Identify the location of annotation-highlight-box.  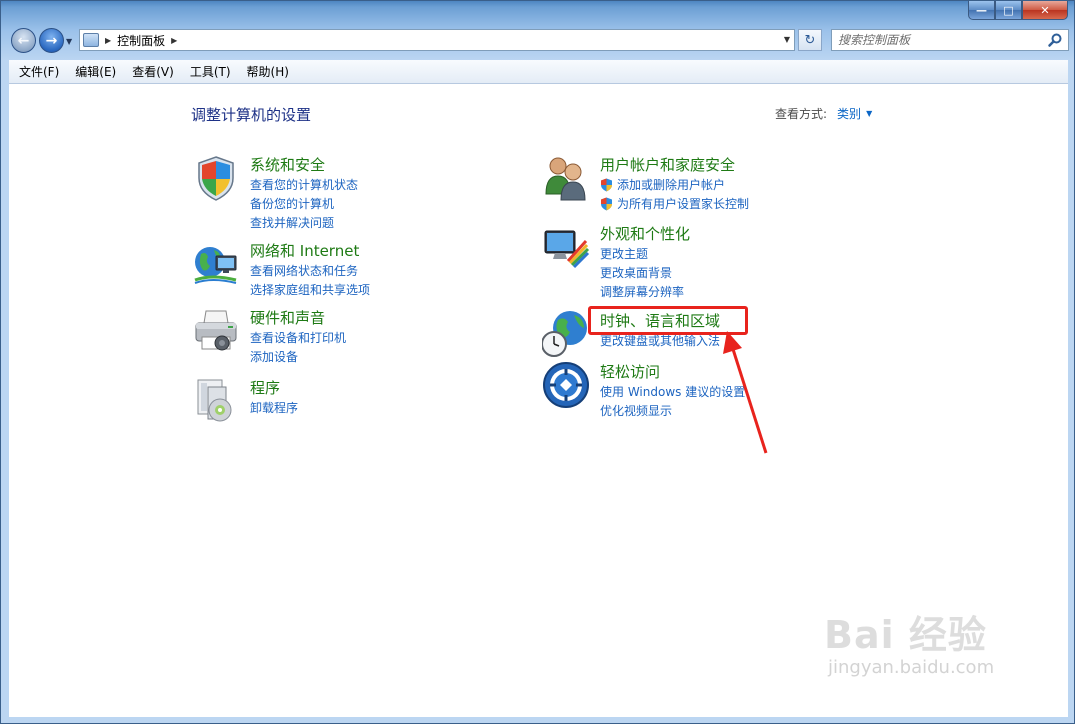
(668, 320).